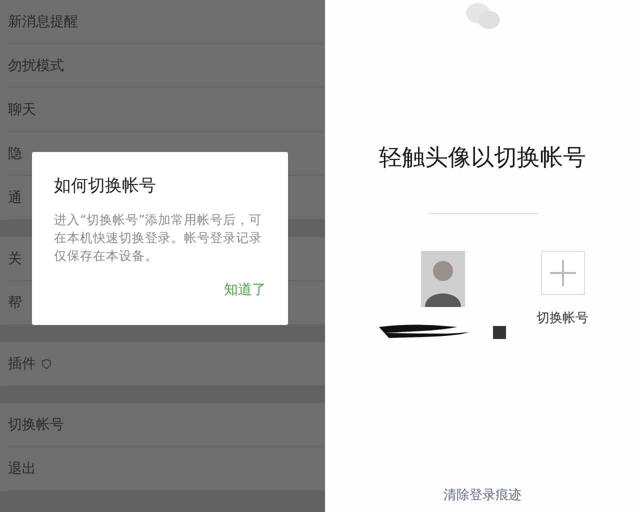 The image size is (640, 512). Describe the element at coordinates (46, 363) in the screenshot. I see `shield-icon` at that location.